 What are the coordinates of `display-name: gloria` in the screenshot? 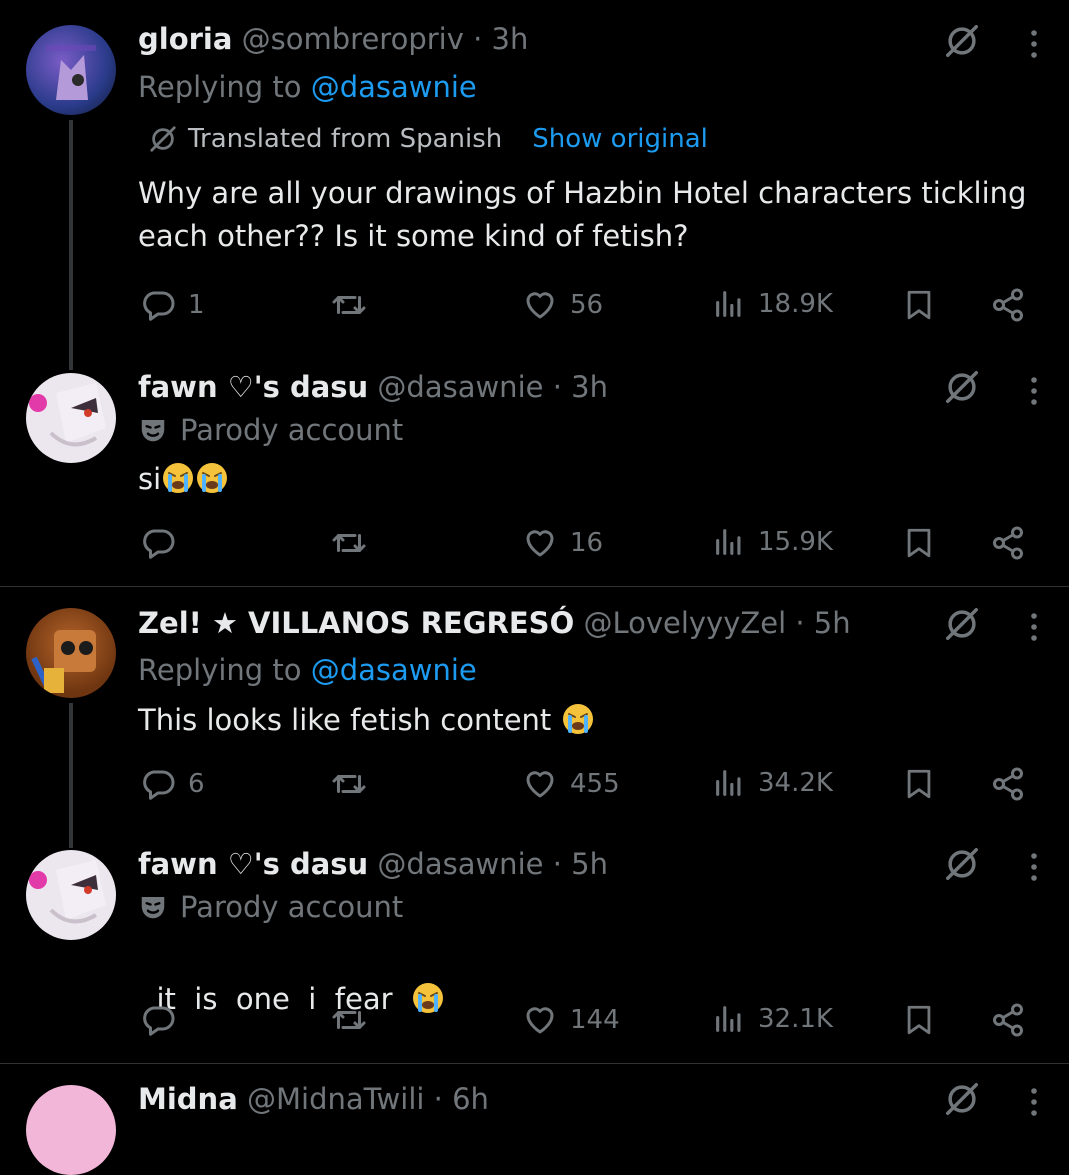 It's located at (185, 39).